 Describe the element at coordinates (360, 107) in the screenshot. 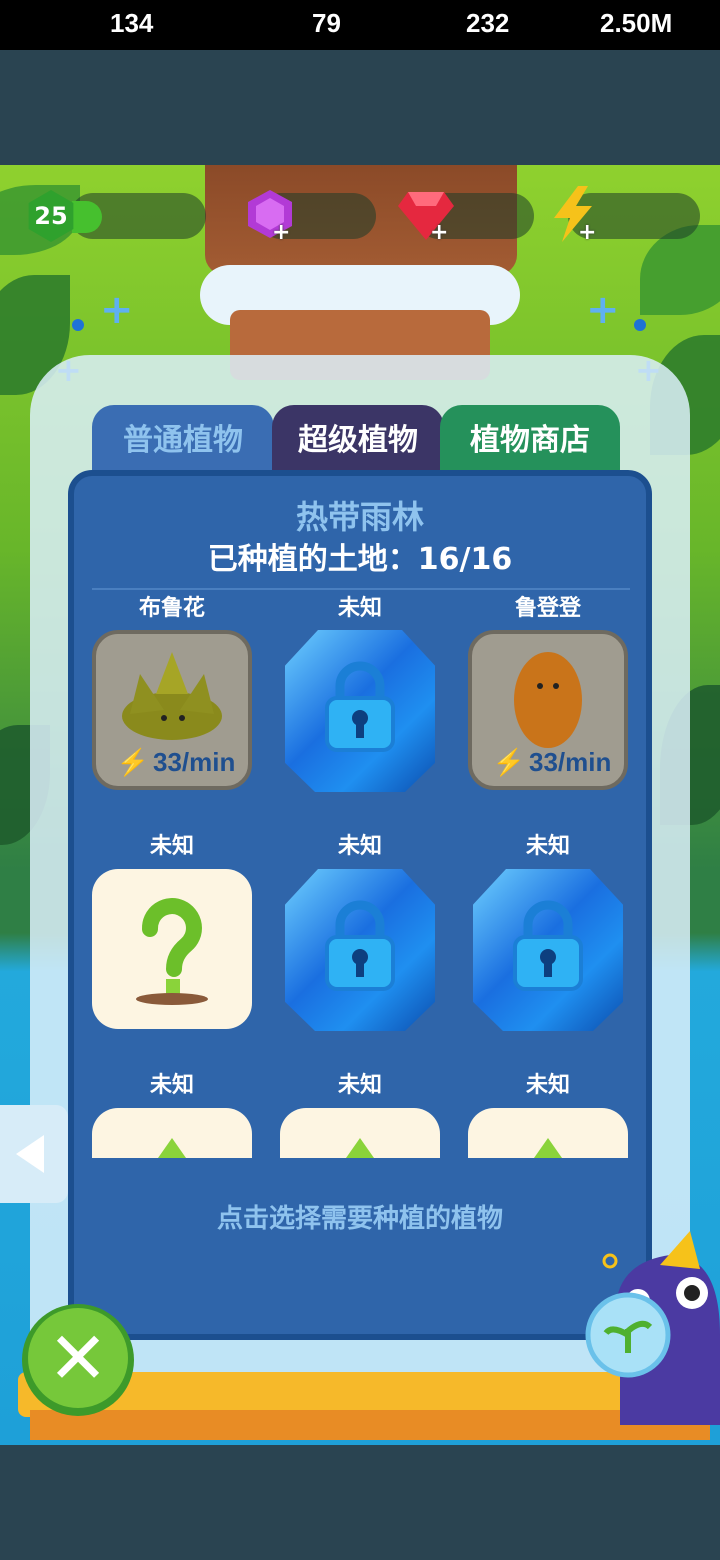

I see `background-top` at that location.